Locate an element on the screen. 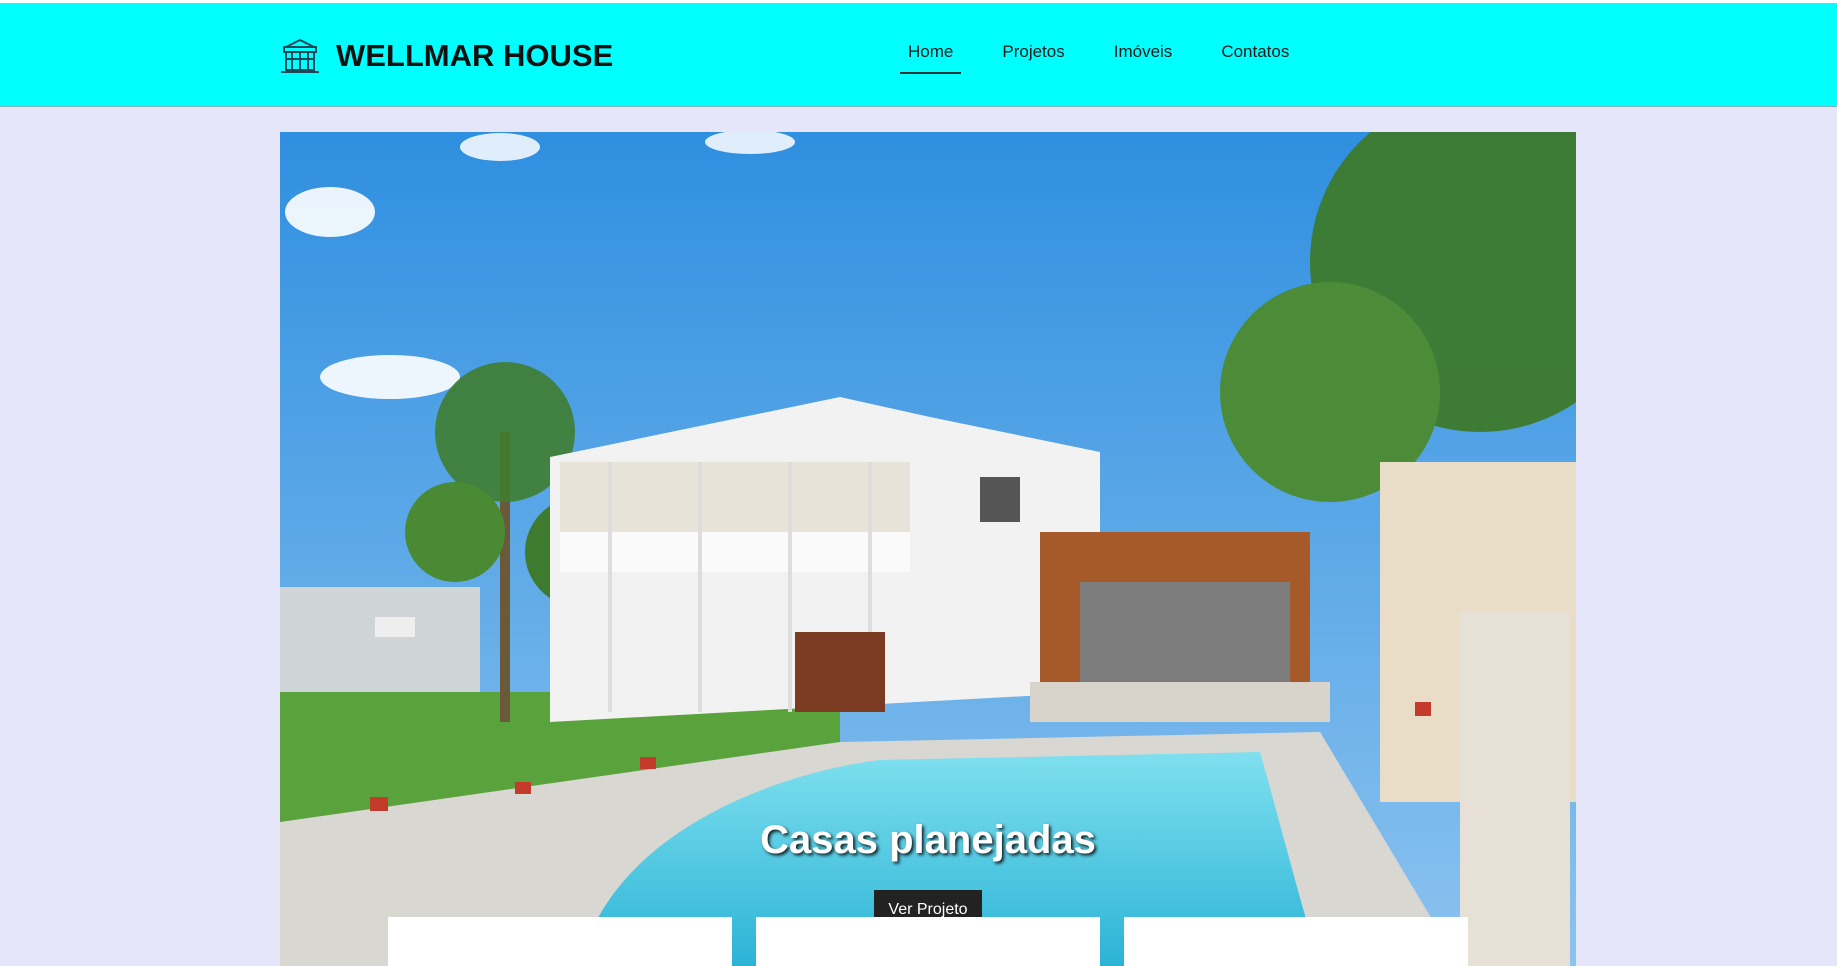  logo: WELLMAR HOUSE is located at coordinates (446, 56).